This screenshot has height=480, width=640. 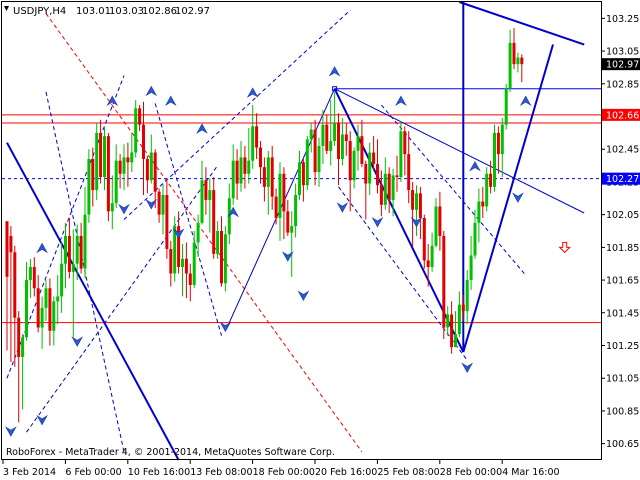 I want to click on price-label-text: 102.97, so click(x=622, y=65).